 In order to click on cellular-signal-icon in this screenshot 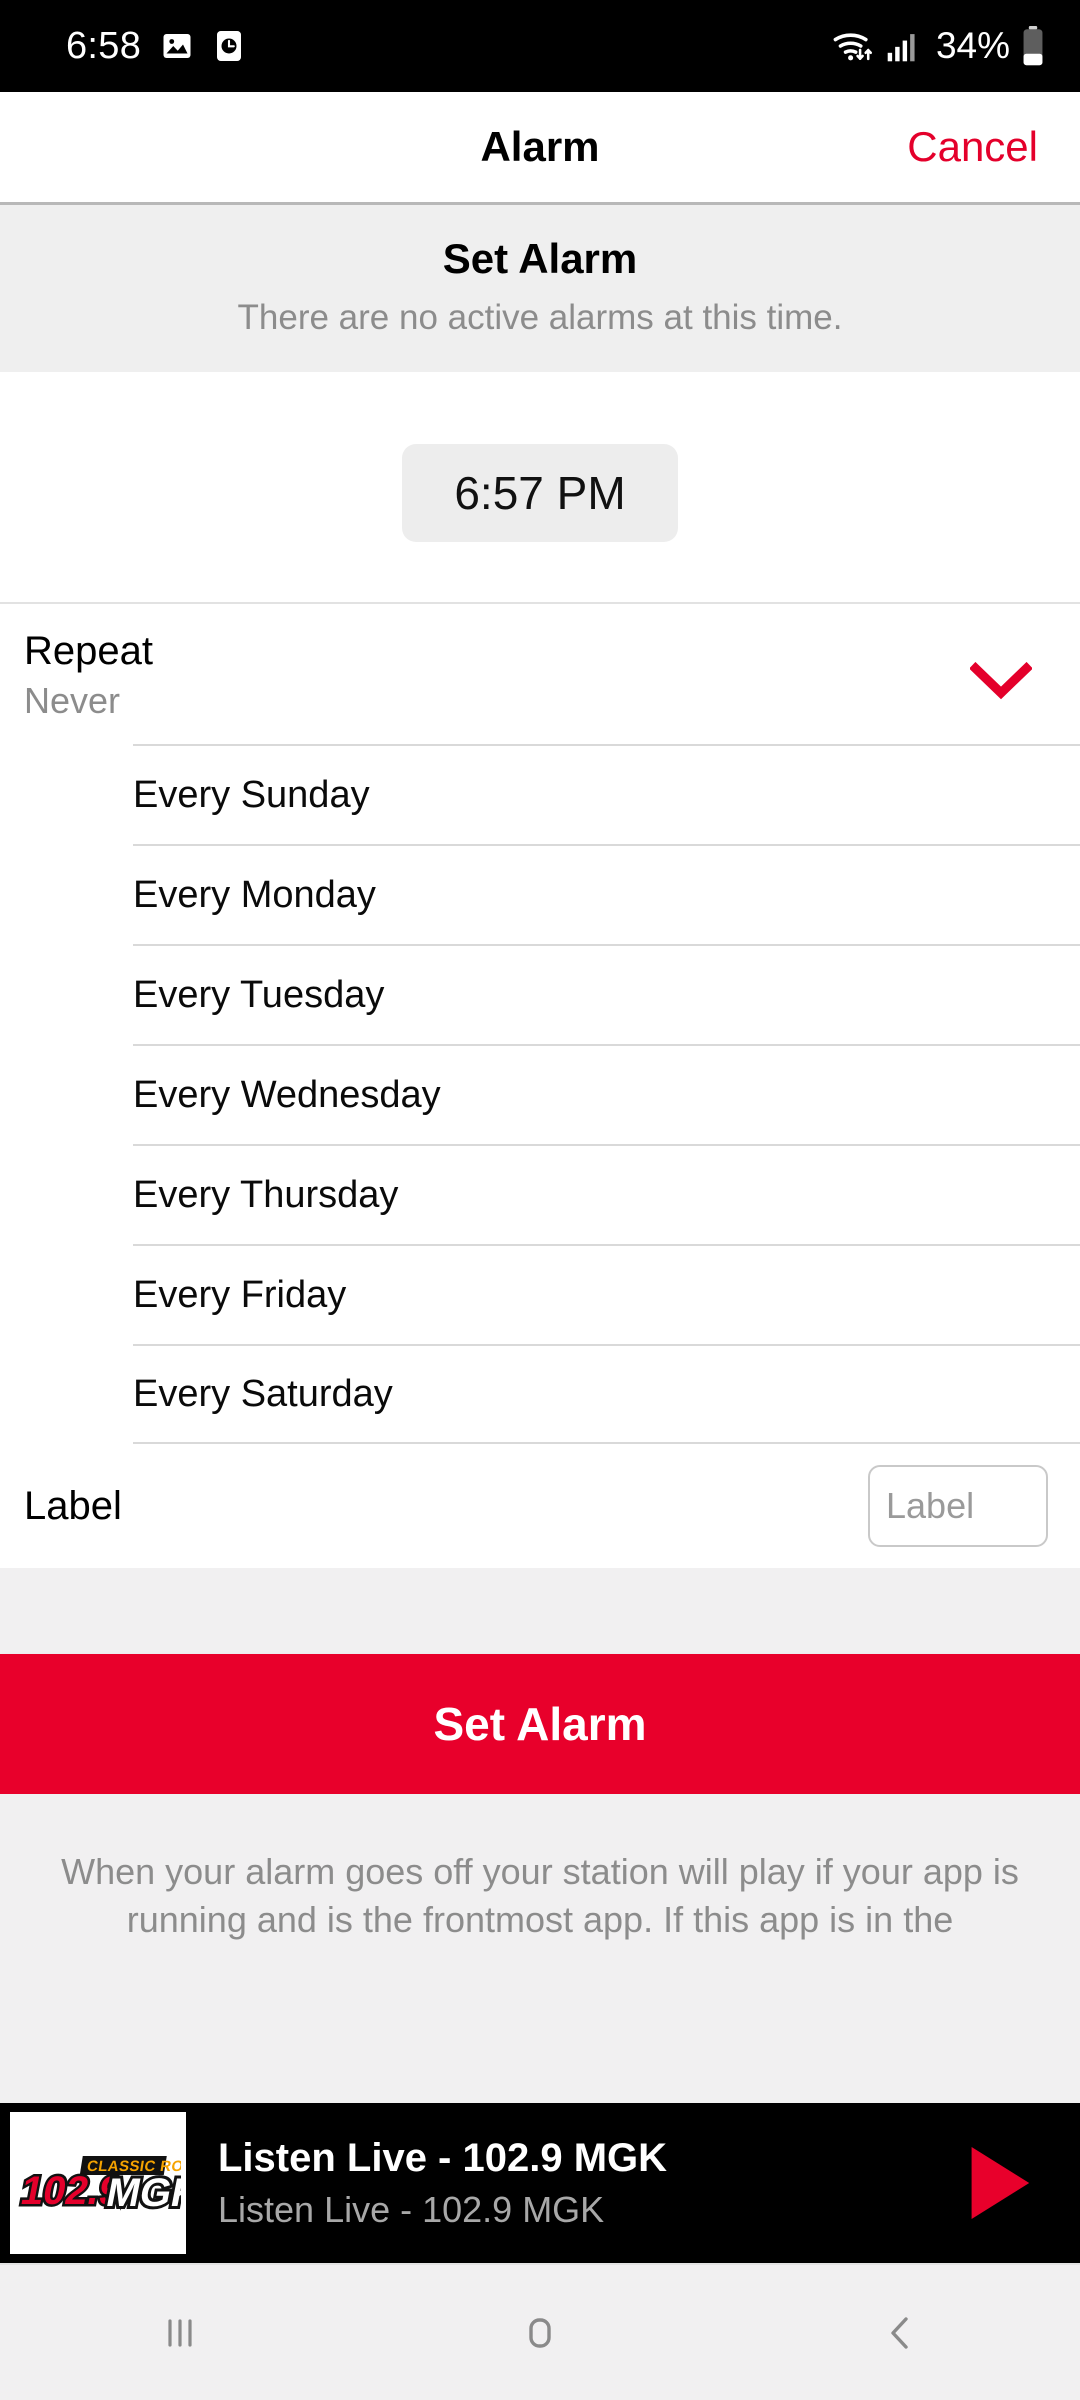, I will do `click(903, 46)`.